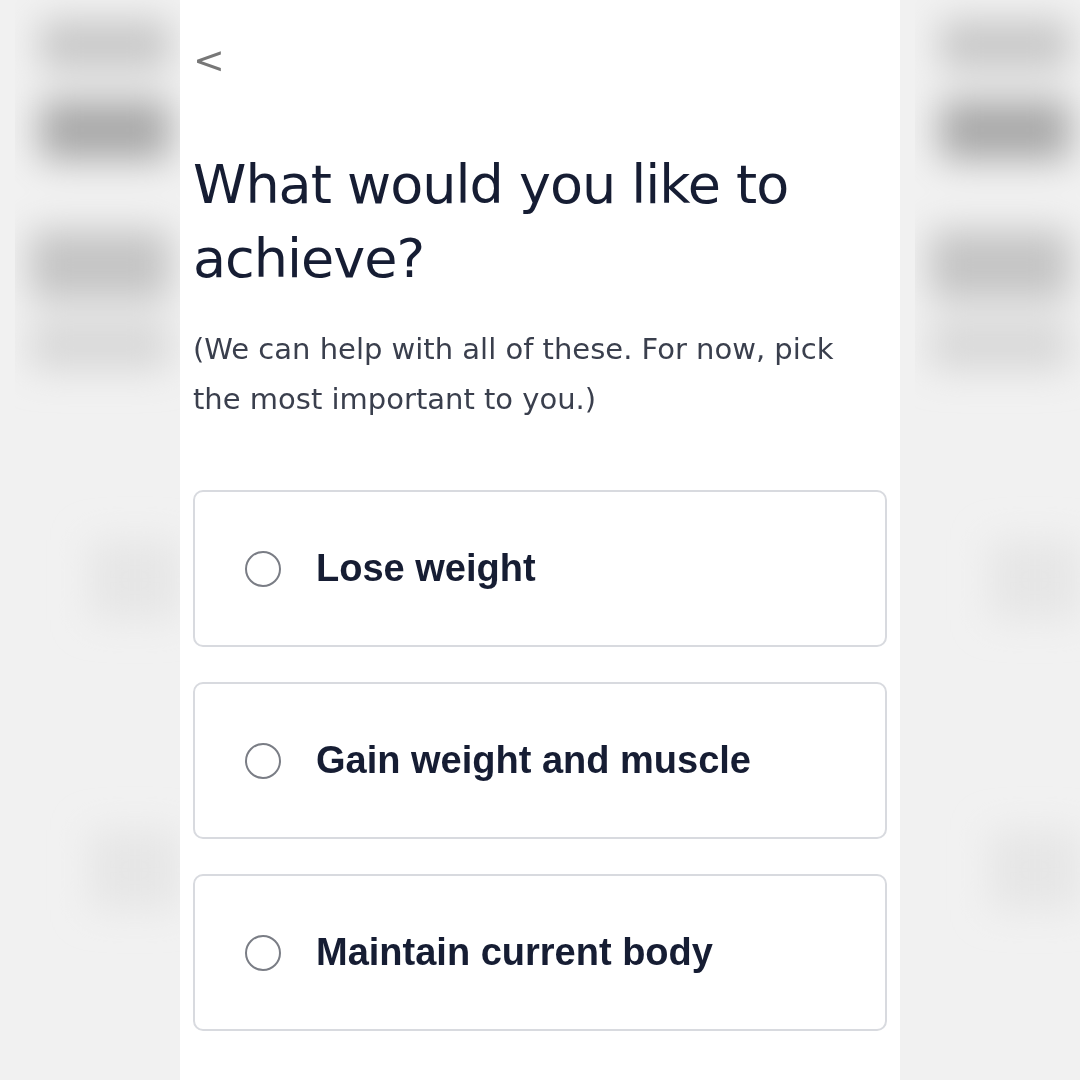  I want to click on subtitle: (We can help with all of these. For now, pick the most important to you.), so click(514, 374).